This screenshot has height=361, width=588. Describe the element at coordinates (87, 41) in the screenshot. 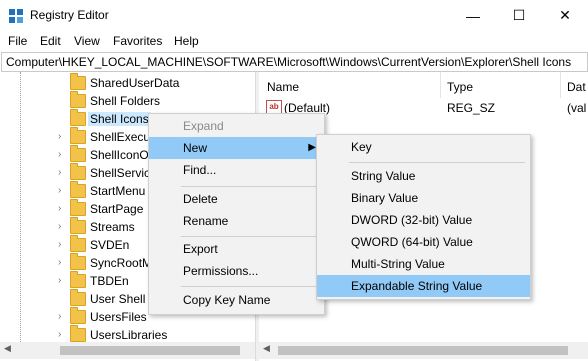

I see `menu-view: View` at that location.